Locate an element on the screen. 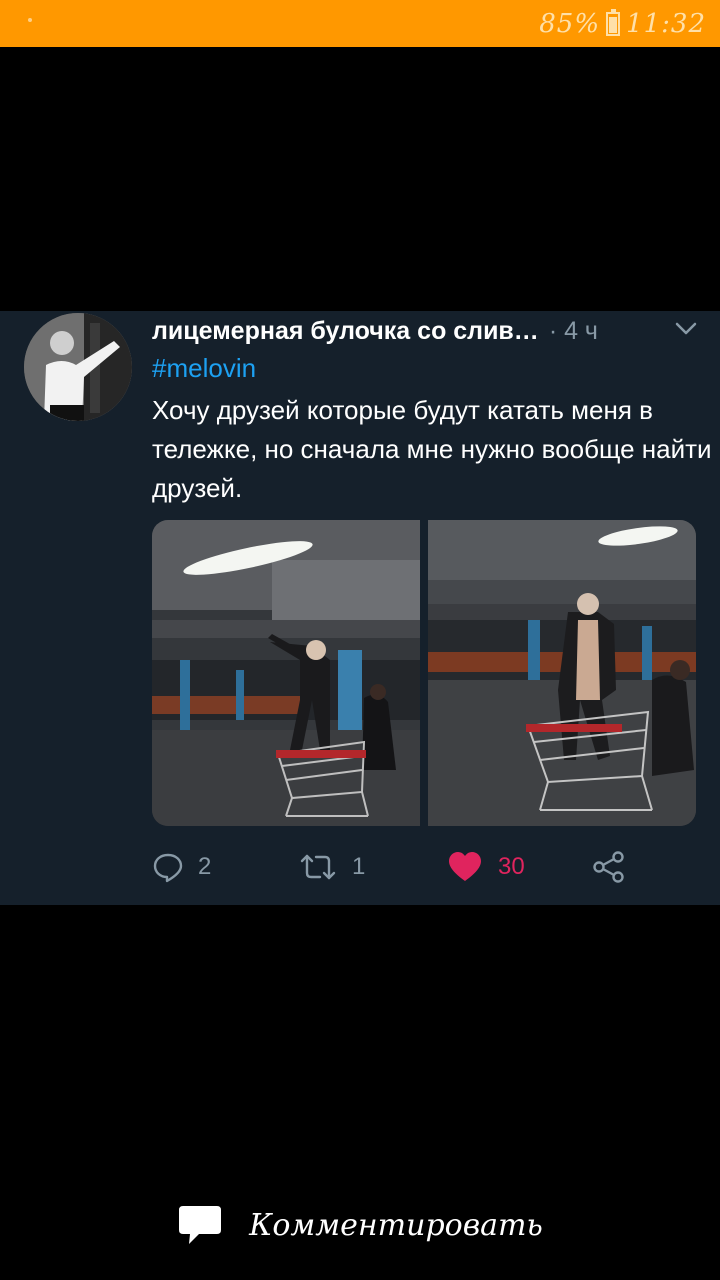 The height and width of the screenshot is (1280, 720). comment-button: Комментировать is located at coordinates (360, 1225).